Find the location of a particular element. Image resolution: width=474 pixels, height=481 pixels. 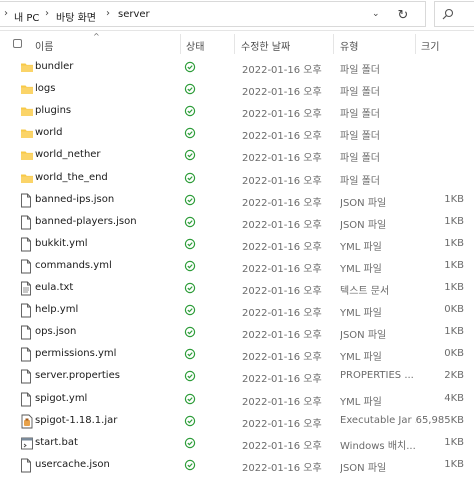

file-row: logs 2022-01-16 오후 파일 폴더 is located at coordinates (237, 90).